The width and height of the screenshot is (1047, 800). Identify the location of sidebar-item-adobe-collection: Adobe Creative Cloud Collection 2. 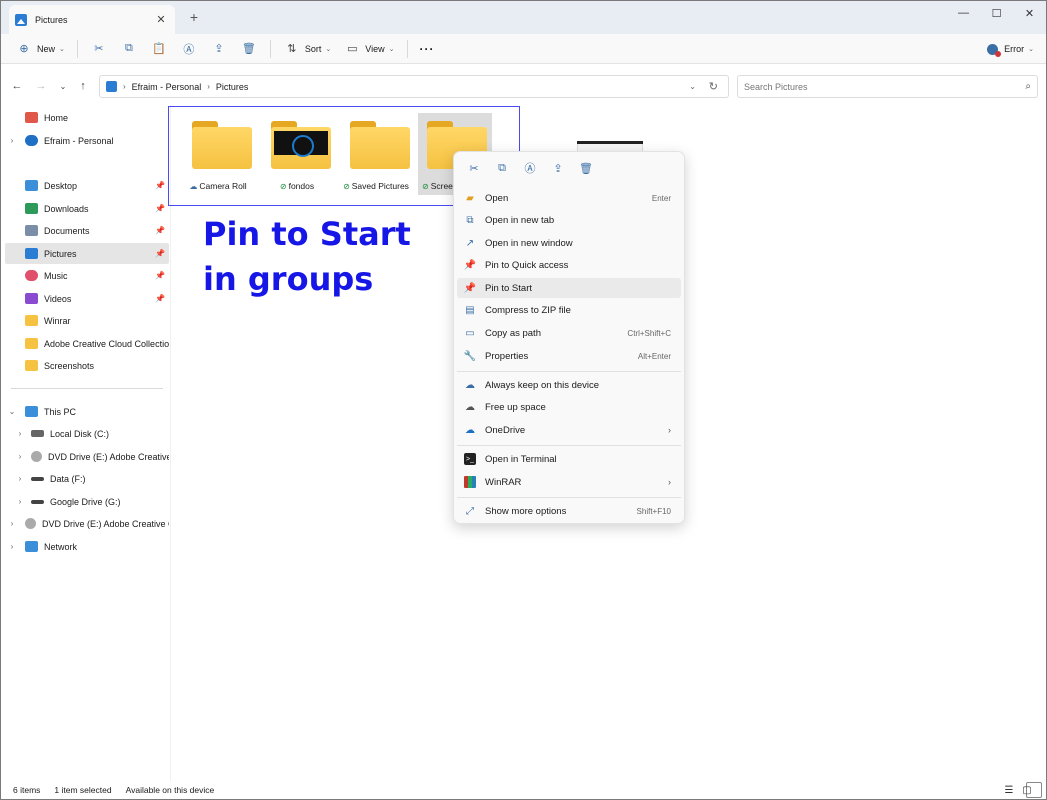
(87, 343).